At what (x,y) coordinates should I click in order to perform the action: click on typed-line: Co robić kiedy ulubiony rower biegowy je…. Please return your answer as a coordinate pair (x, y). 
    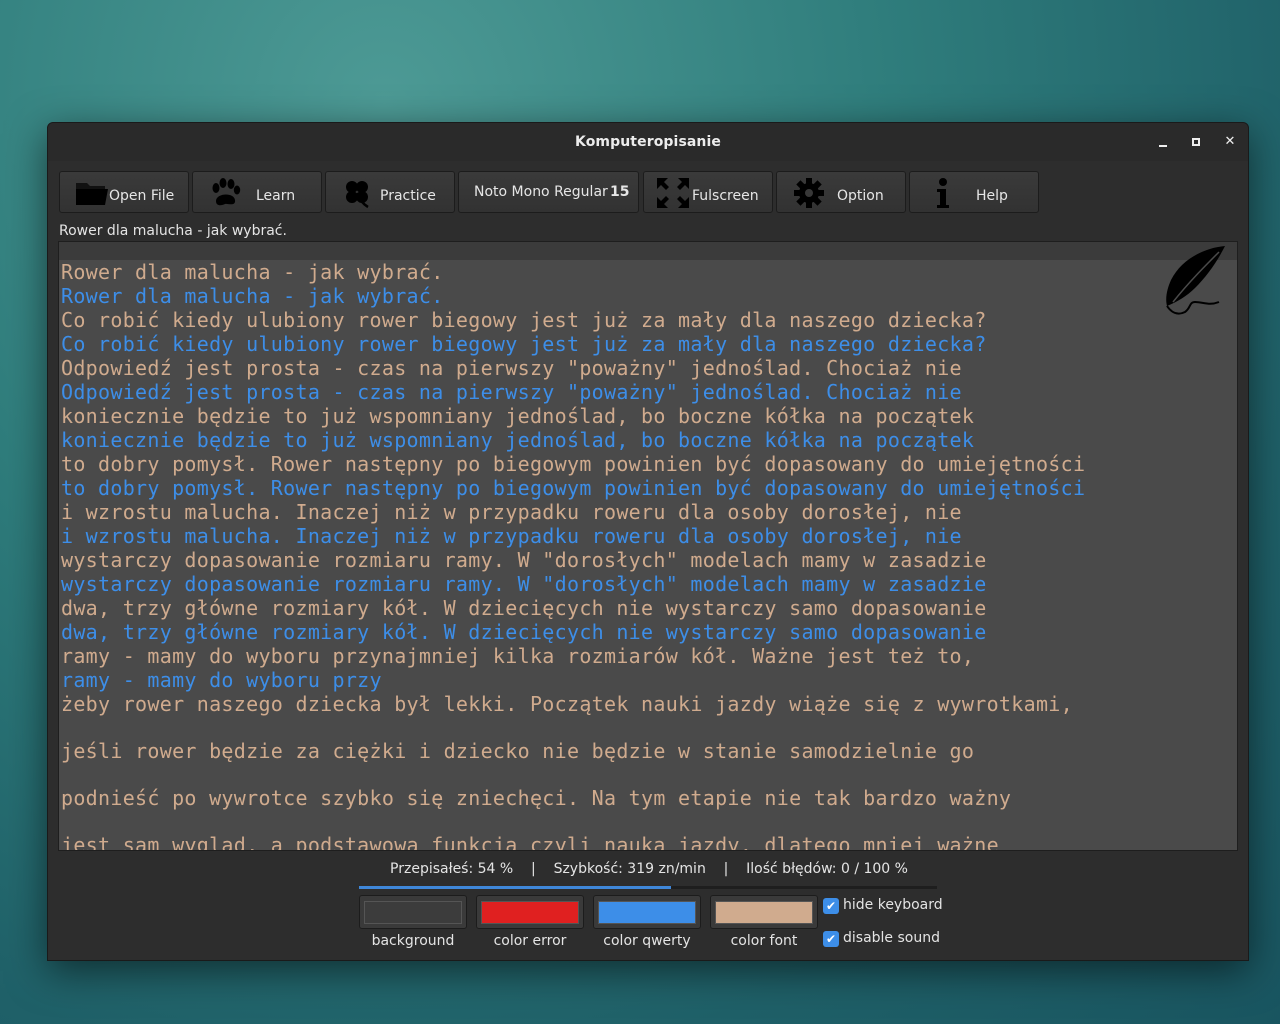
    Looking at the image, I should click on (524, 344).